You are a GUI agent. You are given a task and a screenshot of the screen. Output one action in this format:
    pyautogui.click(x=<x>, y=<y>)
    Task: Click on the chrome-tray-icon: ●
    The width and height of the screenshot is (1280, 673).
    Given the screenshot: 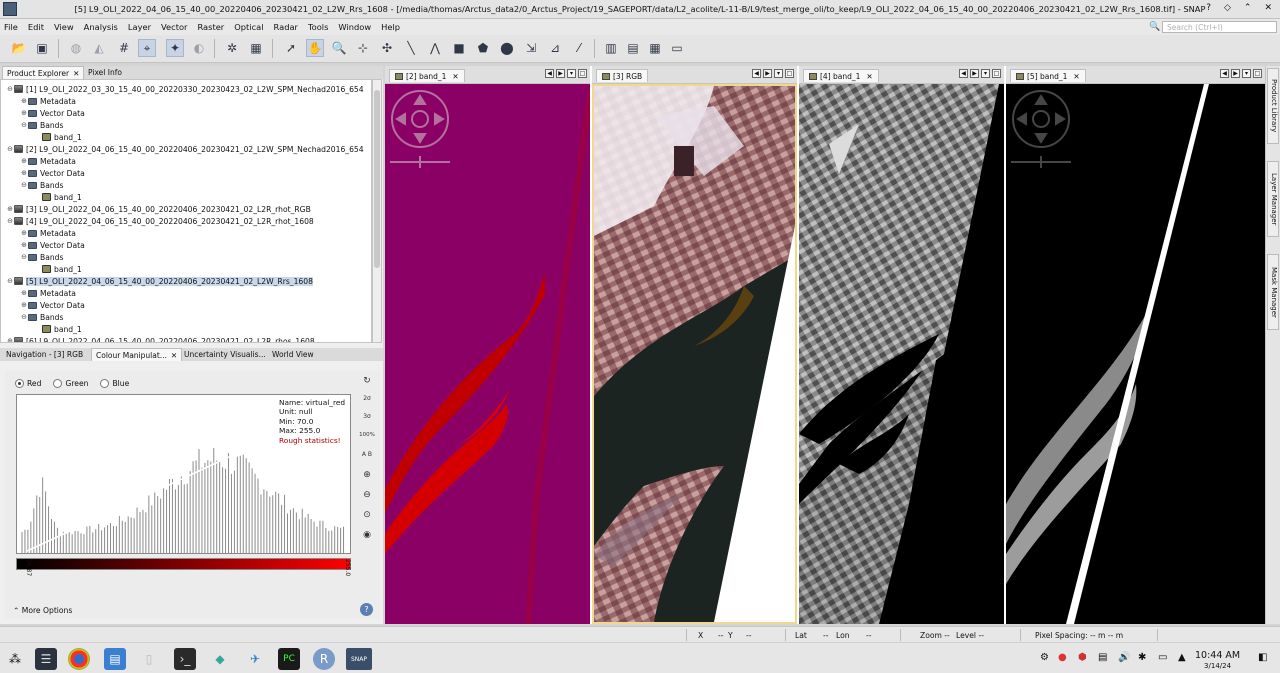 What is the action you would take?
    pyautogui.click(x=1062, y=657)
    